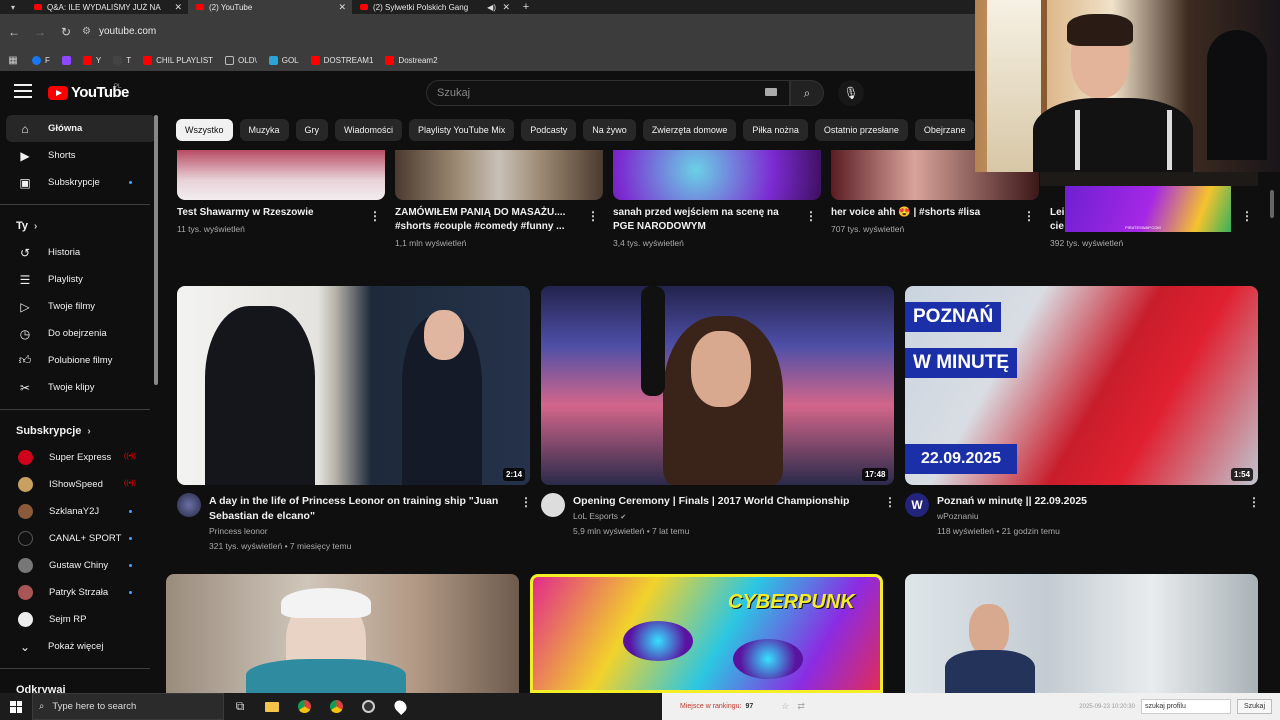 The height and width of the screenshot is (720, 1280). What do you see at coordinates (23, 91) in the screenshot?
I see `menu-hamburger-icon` at bounding box center [23, 91].